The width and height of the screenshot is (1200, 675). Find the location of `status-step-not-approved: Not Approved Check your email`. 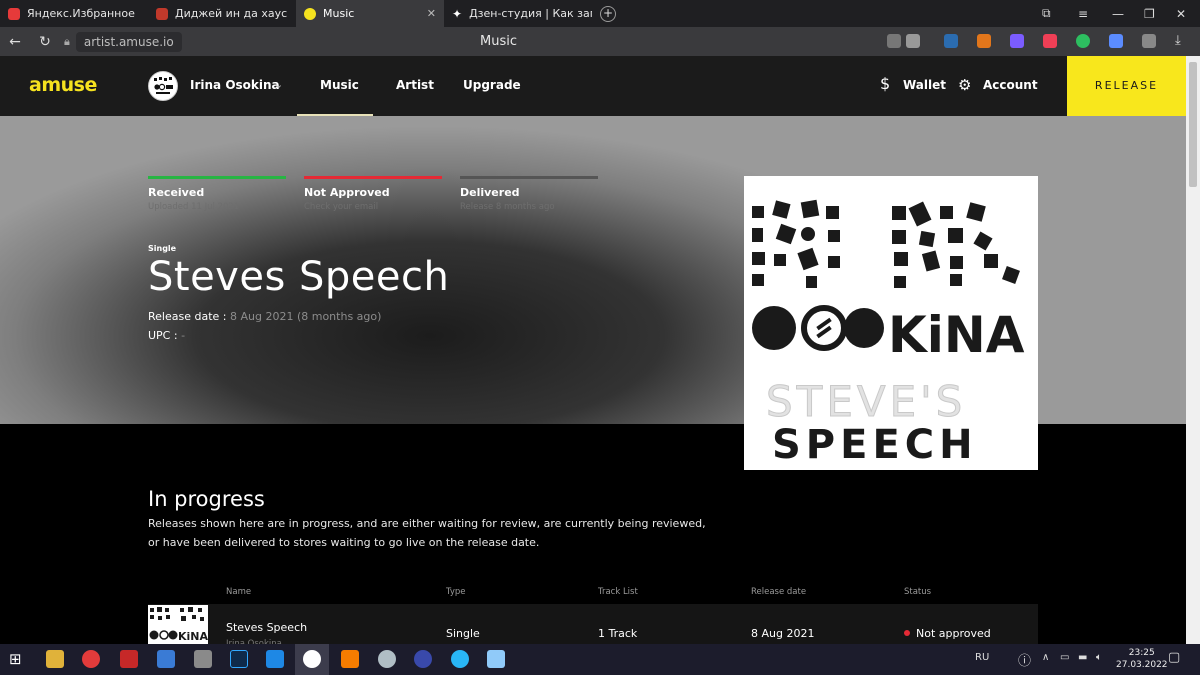

status-step-not-approved: Not Approved Check your email is located at coordinates (373, 194).